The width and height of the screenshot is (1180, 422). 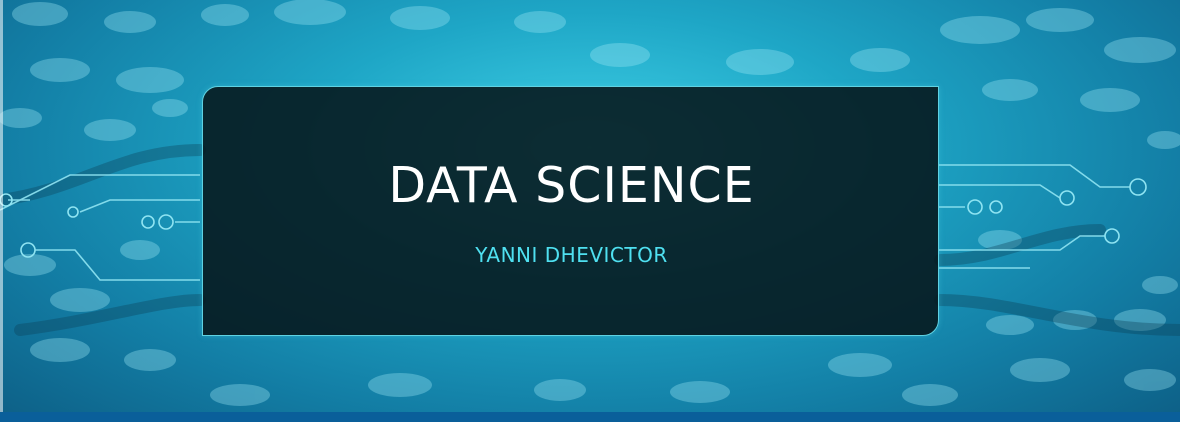 What do you see at coordinates (1, 211) in the screenshot?
I see `left-edge-line` at bounding box center [1, 211].